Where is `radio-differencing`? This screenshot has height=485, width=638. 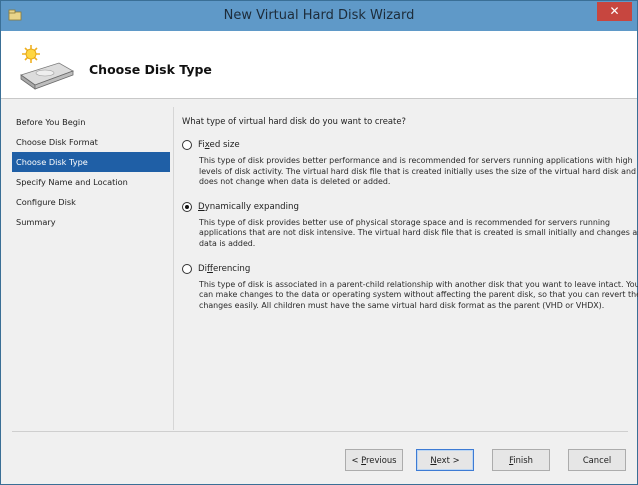 radio-differencing is located at coordinates (187, 268).